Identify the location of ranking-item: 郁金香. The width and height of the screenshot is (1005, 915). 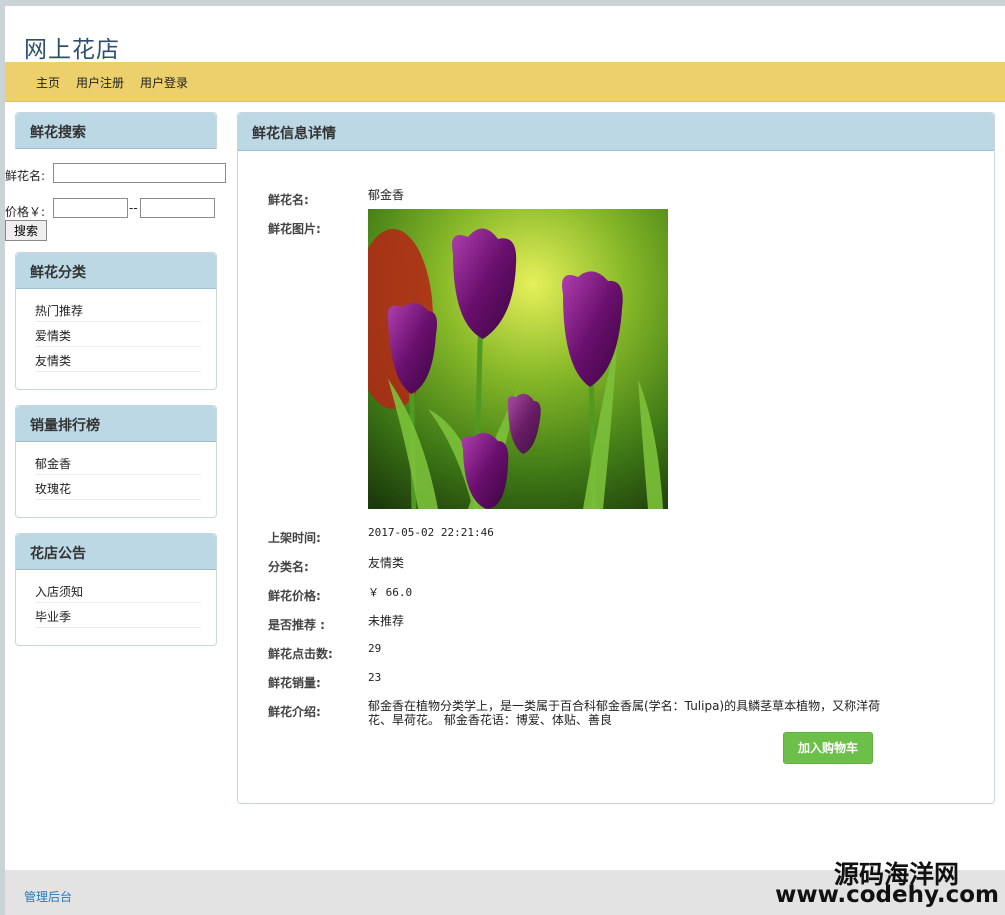
(118, 462).